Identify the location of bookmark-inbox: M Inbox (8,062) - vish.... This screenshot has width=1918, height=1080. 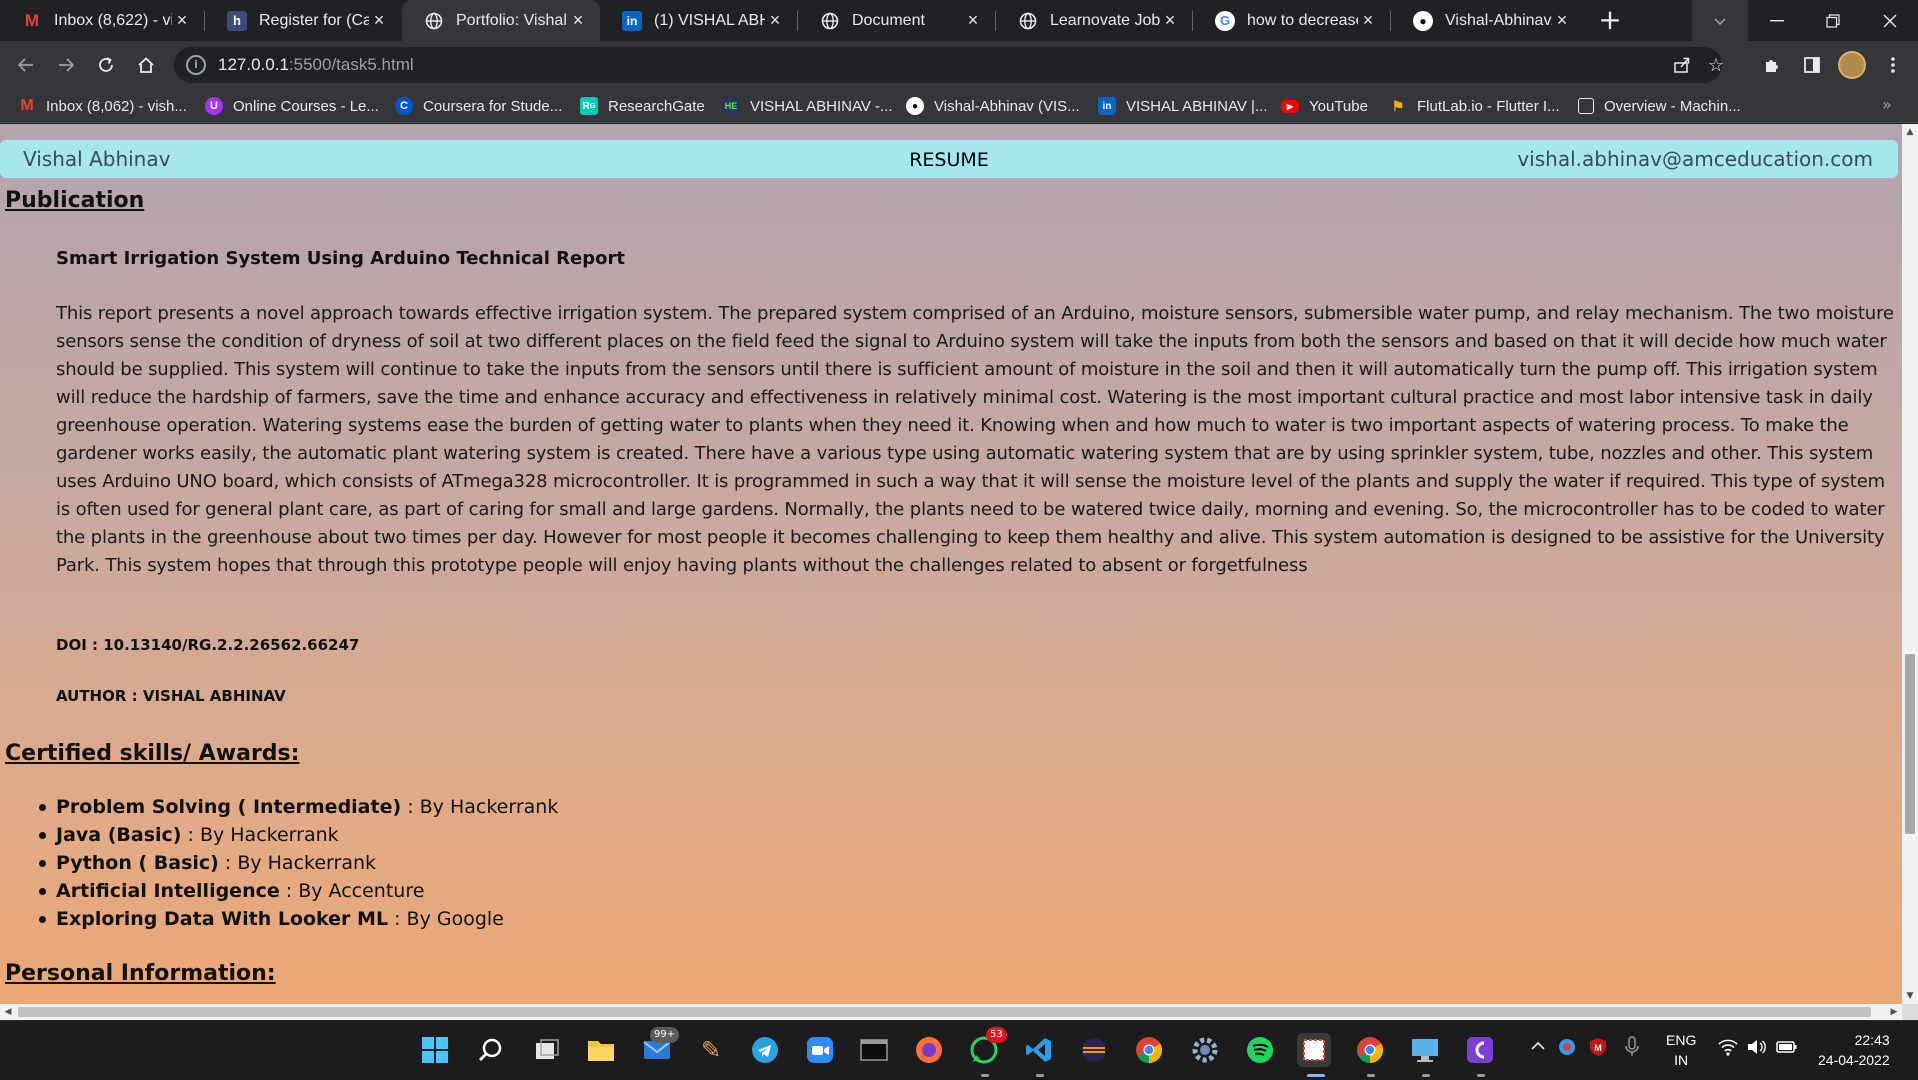
(102, 106).